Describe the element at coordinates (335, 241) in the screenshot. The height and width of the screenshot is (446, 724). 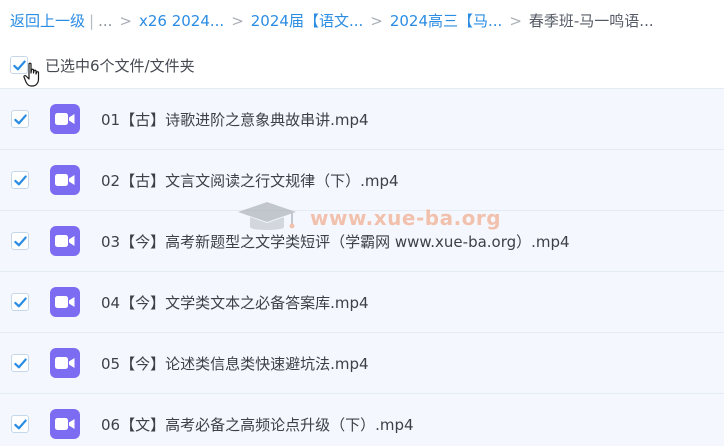
I see `file-name: 03【今】高考新题型之文学类短评（学霸网 www.xue-ba.org）.mp4` at that location.